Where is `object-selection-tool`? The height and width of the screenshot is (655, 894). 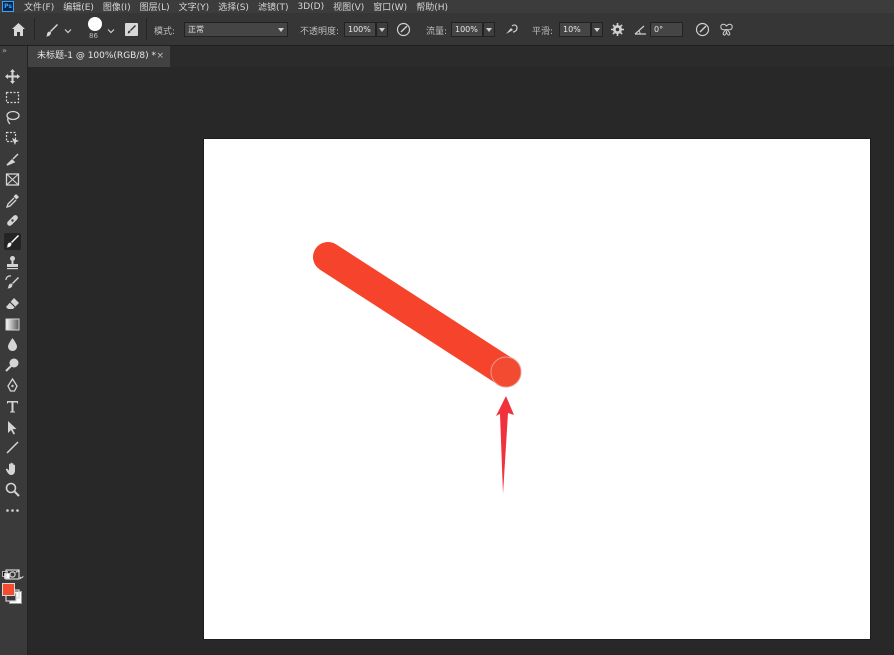
object-selection-tool is located at coordinates (12, 138).